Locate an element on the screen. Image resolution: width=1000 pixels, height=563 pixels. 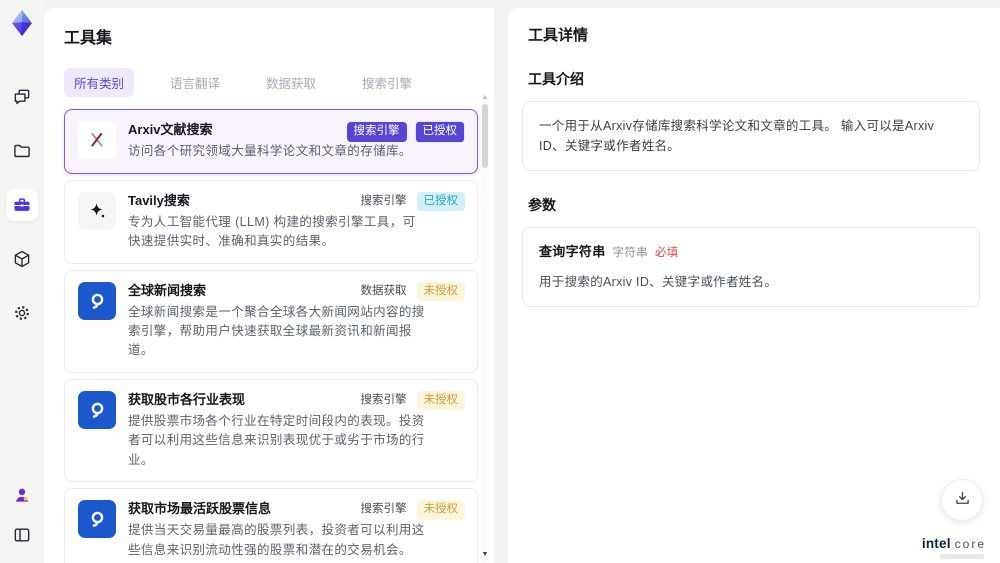
detail-title: 工具详情 is located at coordinates (558, 35).